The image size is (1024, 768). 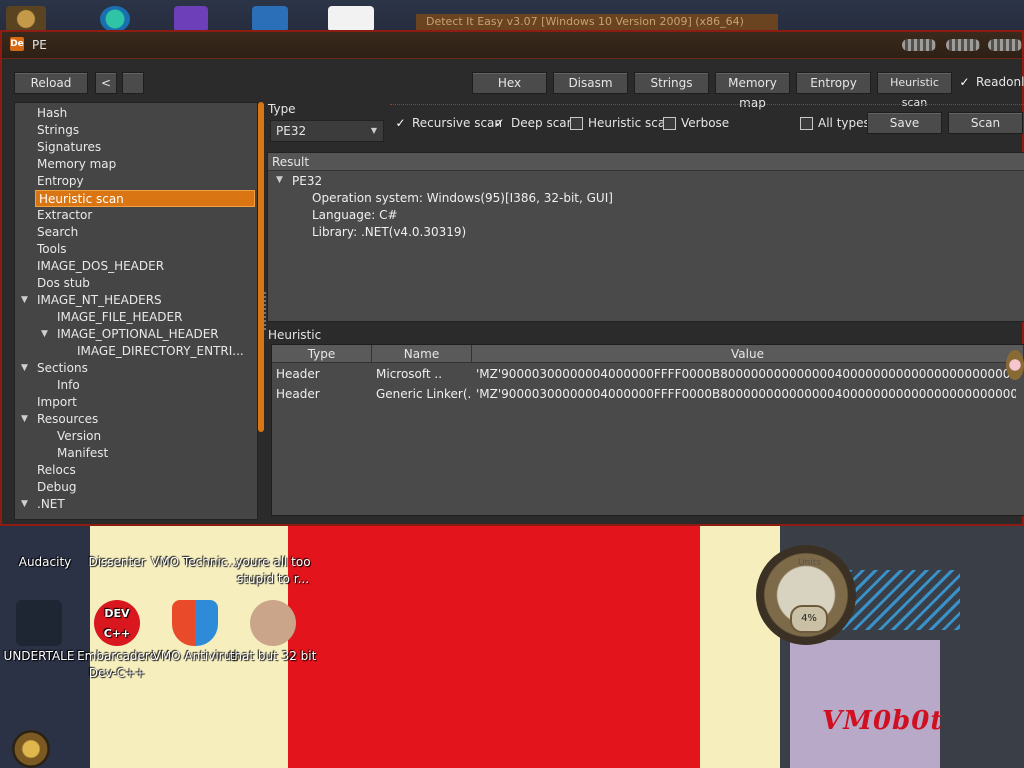 What do you see at coordinates (26, 19) in the screenshot?
I see `steam-gear-icon` at bounding box center [26, 19].